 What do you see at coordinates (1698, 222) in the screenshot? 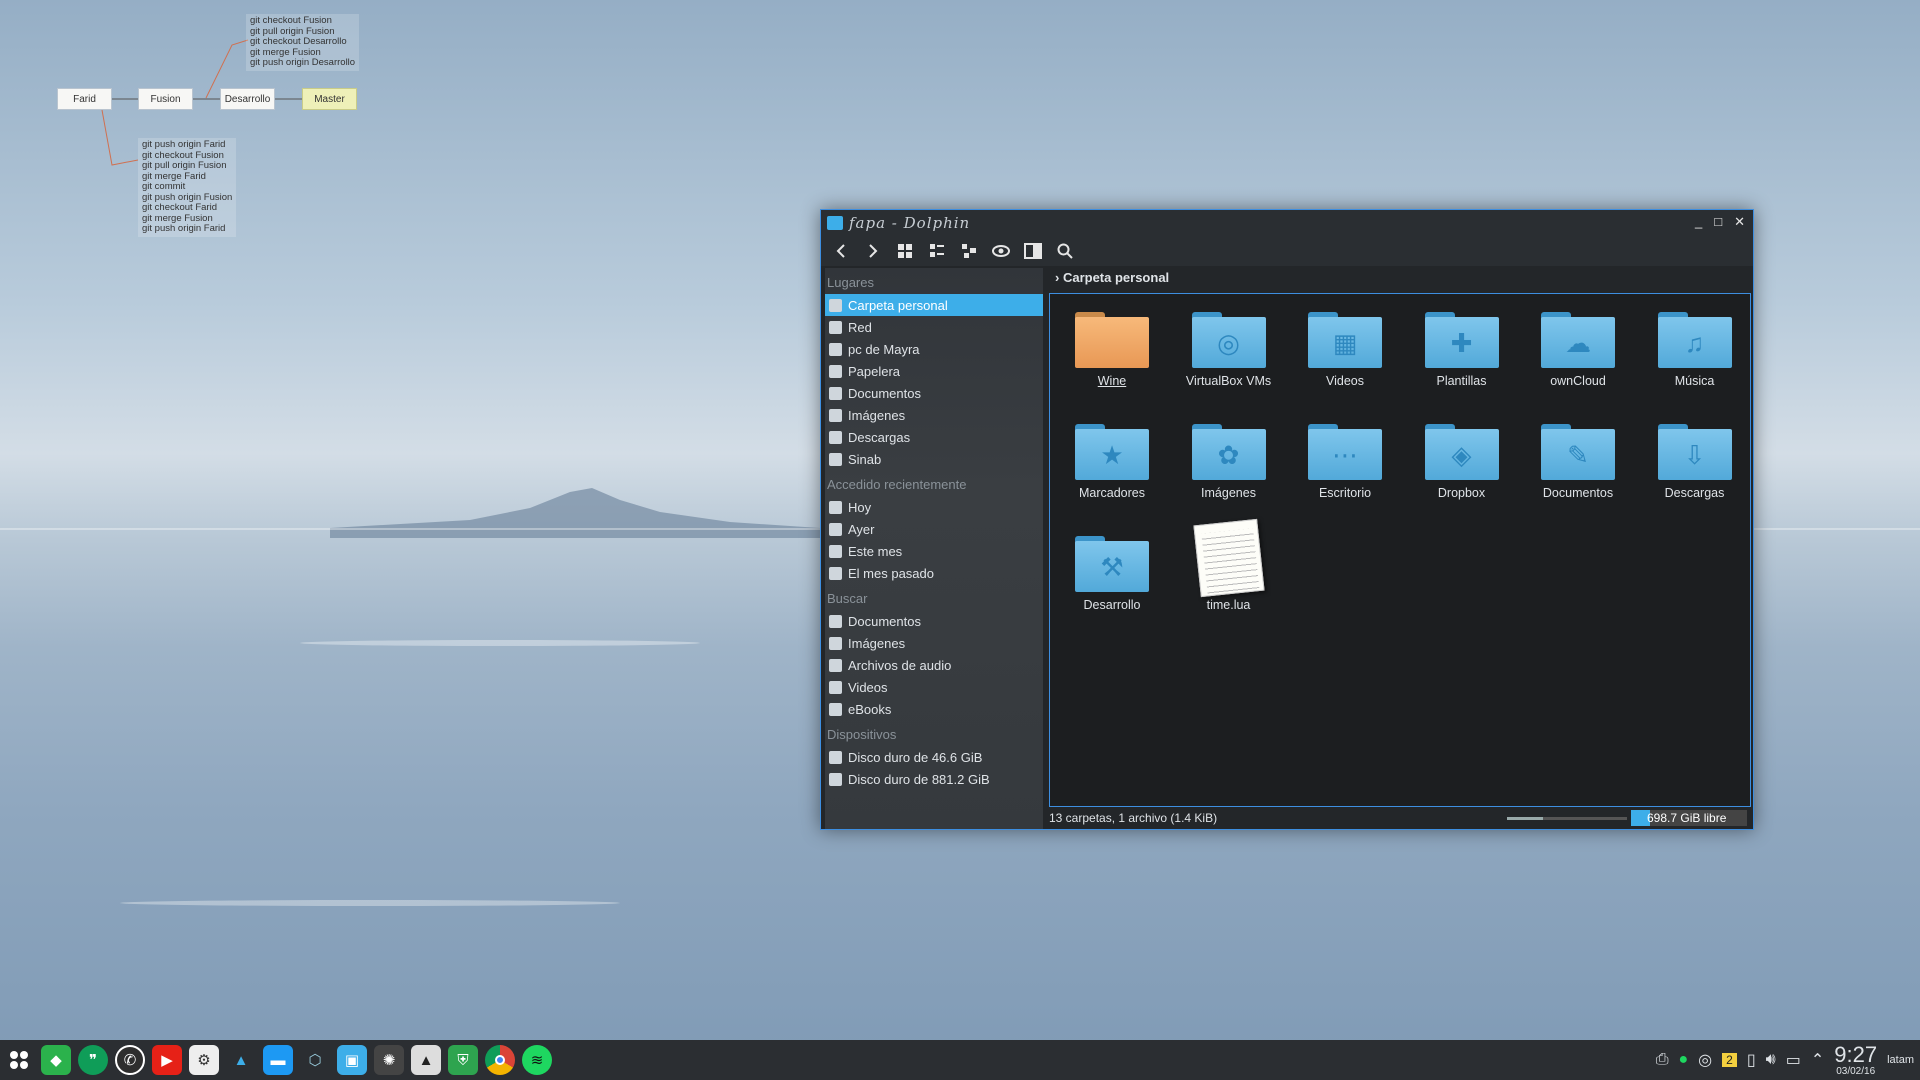
I see `minimize-button: _` at bounding box center [1698, 222].